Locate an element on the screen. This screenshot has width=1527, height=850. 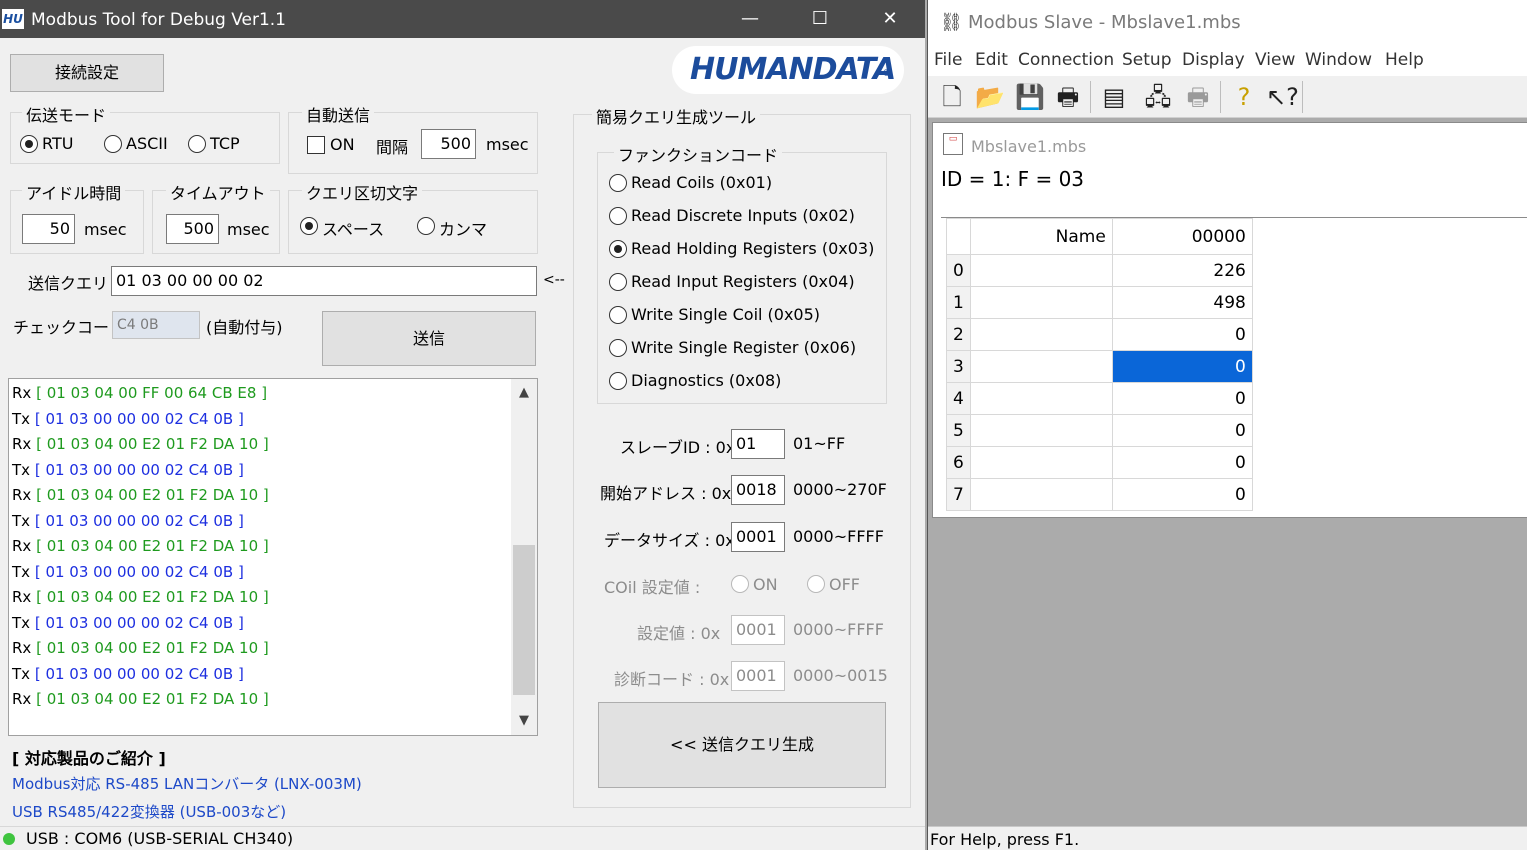
log-scrollbar: ▲ ▼ is located at coordinates (524, 557).